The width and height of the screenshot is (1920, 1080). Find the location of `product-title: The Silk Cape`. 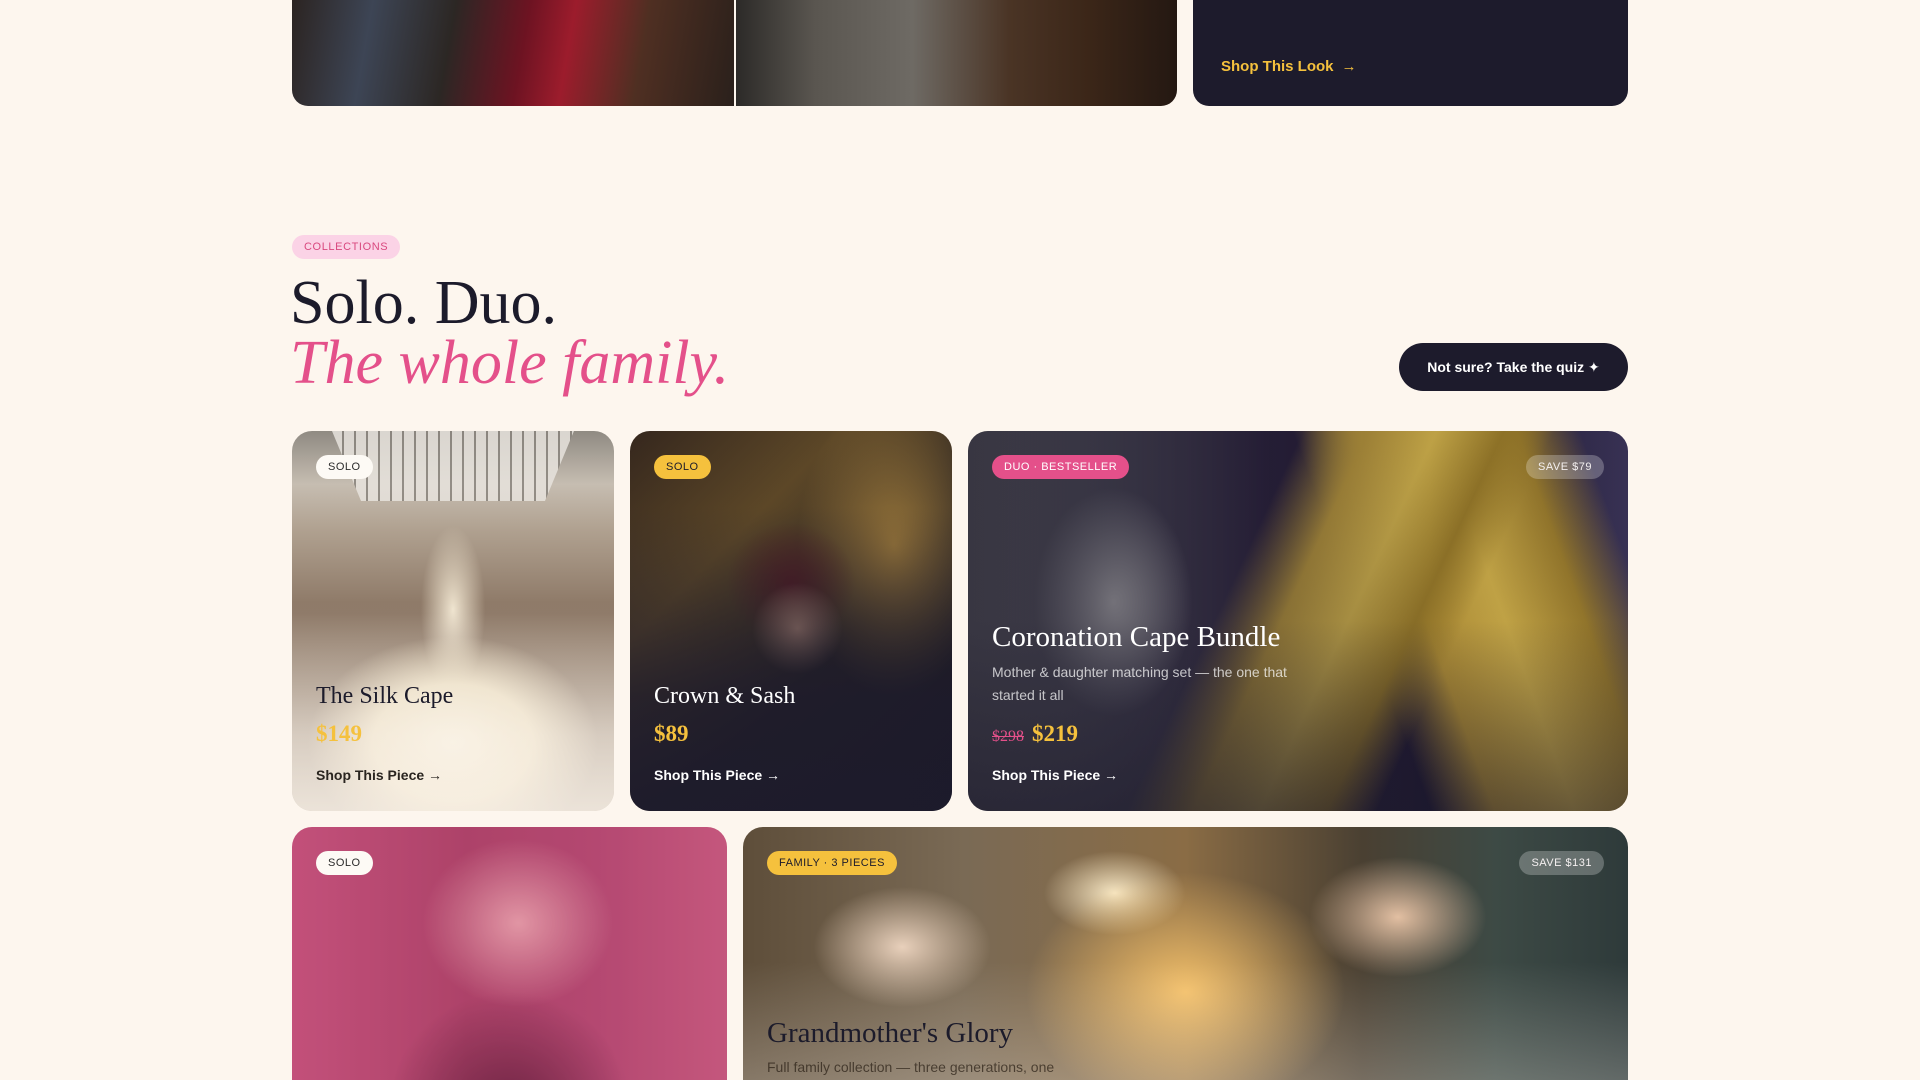

product-title: The Silk Cape is located at coordinates (385, 696).